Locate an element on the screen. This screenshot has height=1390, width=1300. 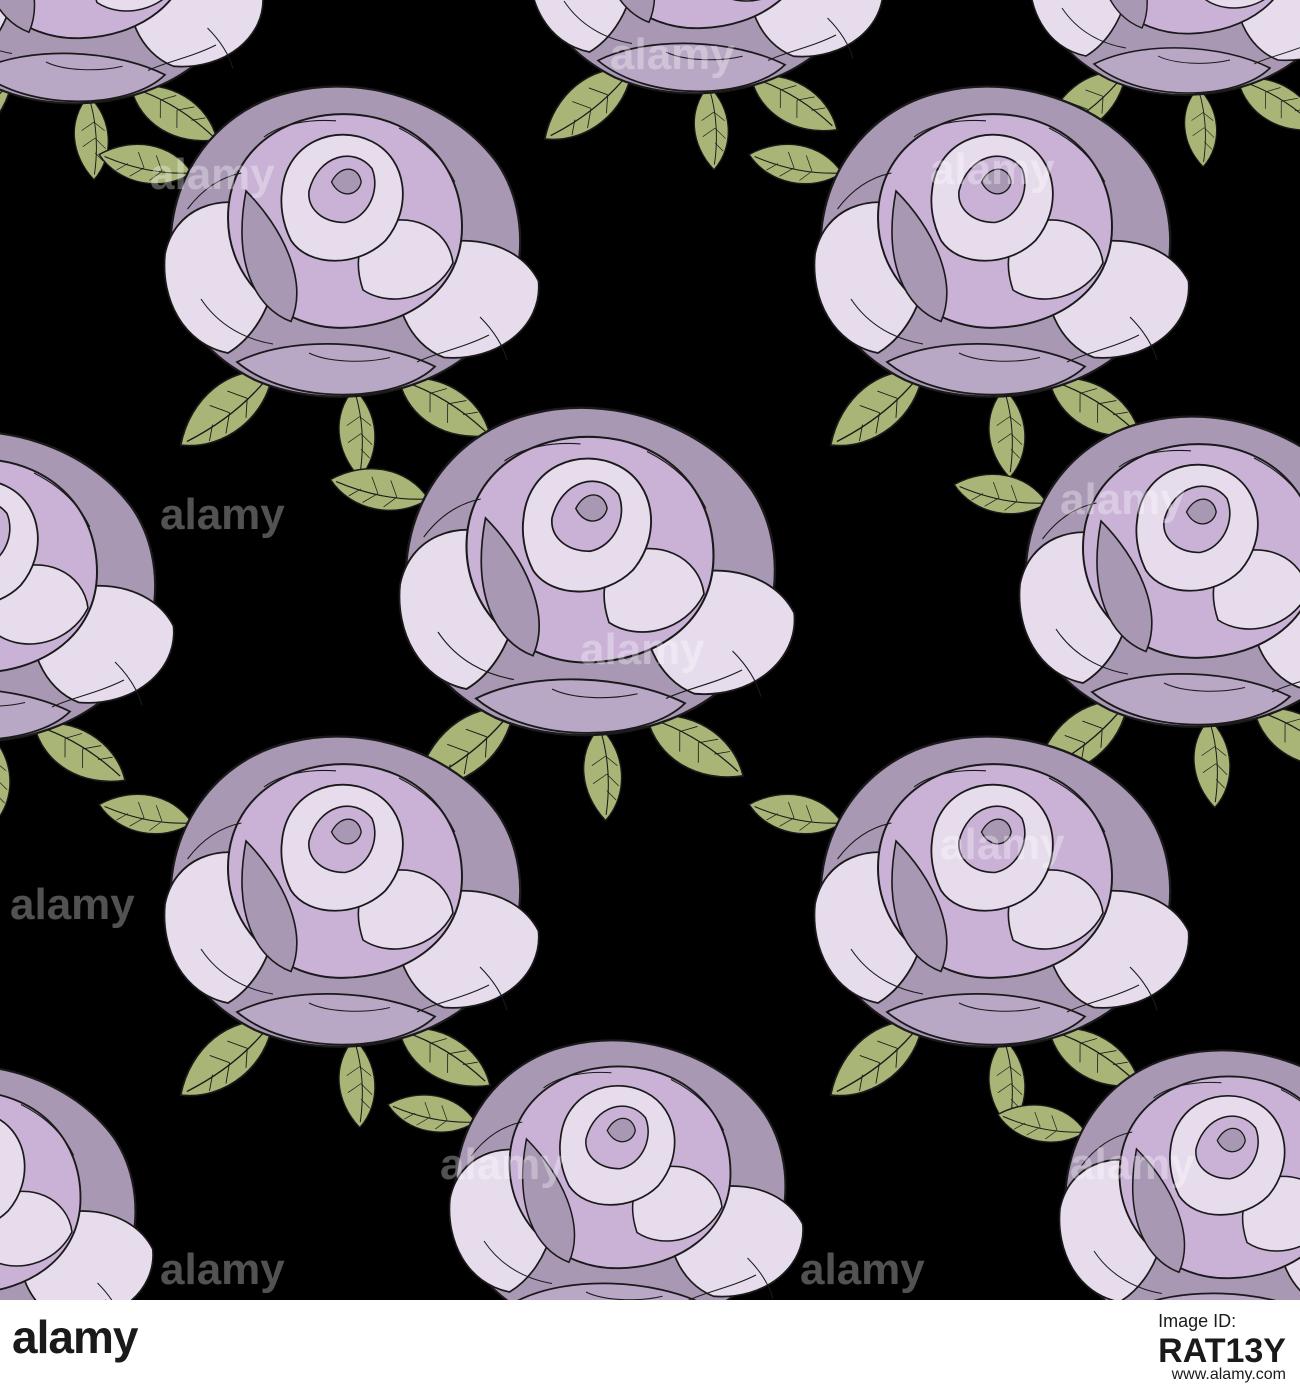
image-id-label: Image ID: is located at coordinates (1197, 1321).